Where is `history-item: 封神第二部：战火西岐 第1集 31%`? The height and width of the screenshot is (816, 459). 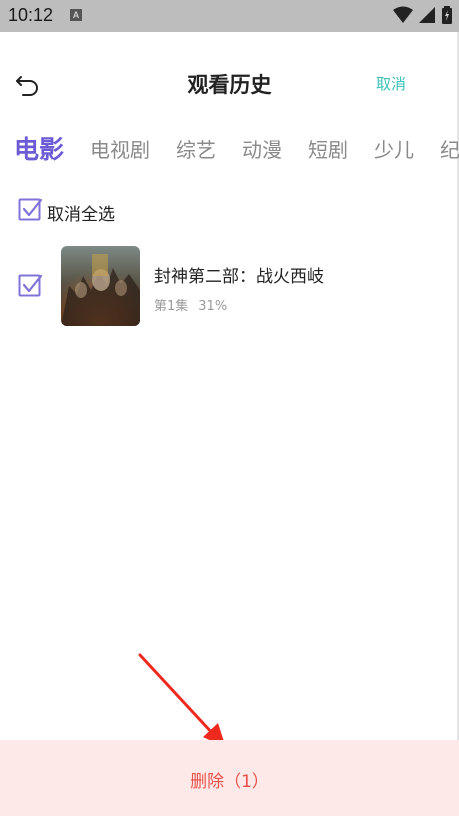
history-item: 封神第二部：战火西岐 第1集 31% is located at coordinates (229, 287).